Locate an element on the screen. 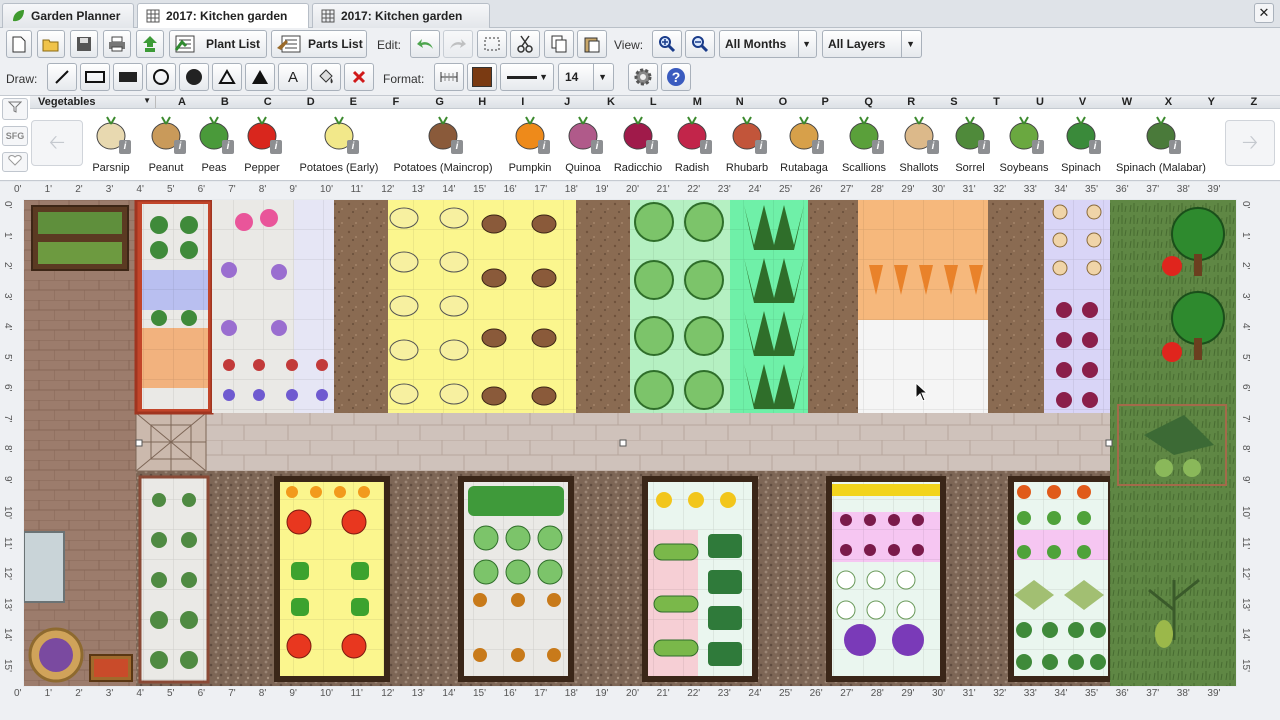 The image size is (1280, 720). ruler-tick-label: 13' is located at coordinates (418, 189).